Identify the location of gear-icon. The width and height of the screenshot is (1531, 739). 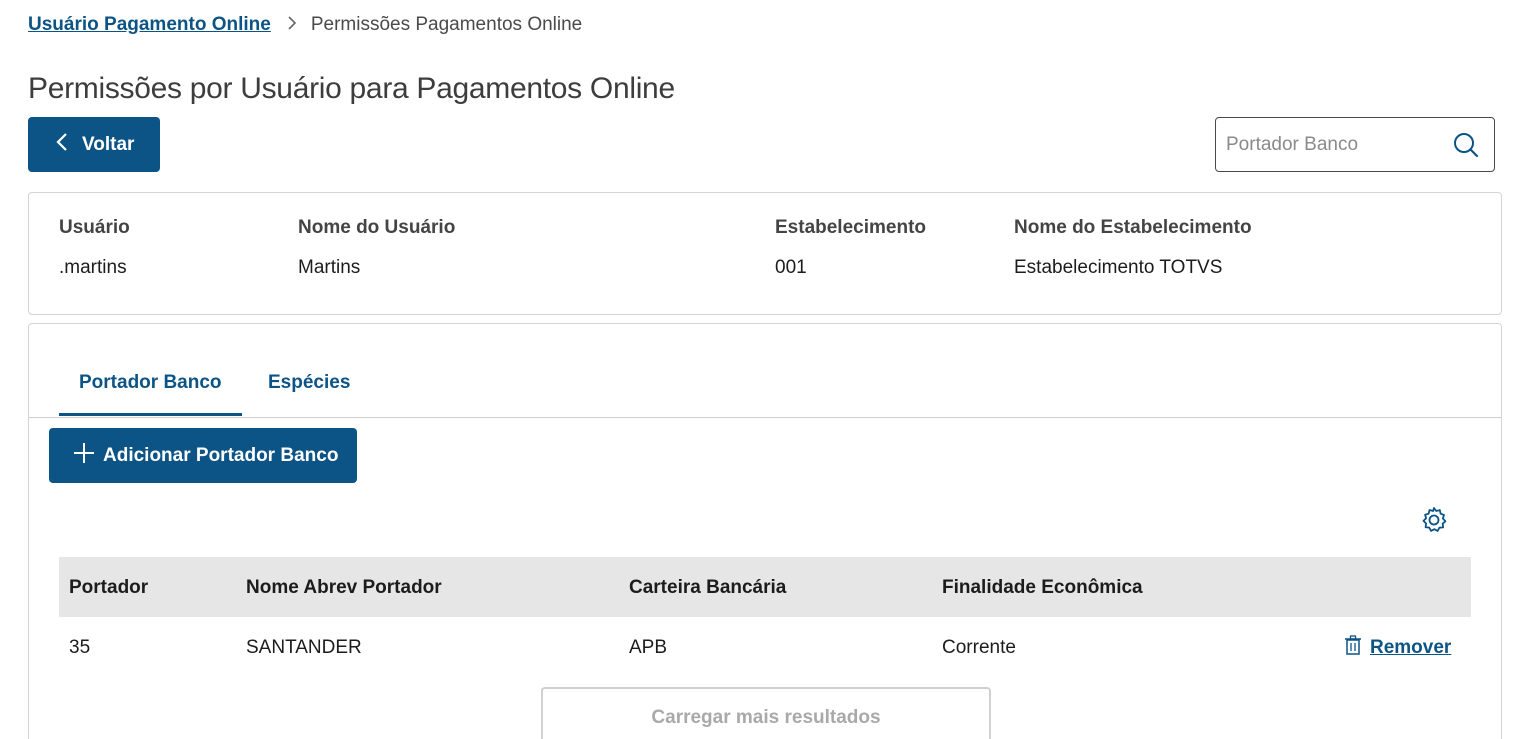
(1434, 520).